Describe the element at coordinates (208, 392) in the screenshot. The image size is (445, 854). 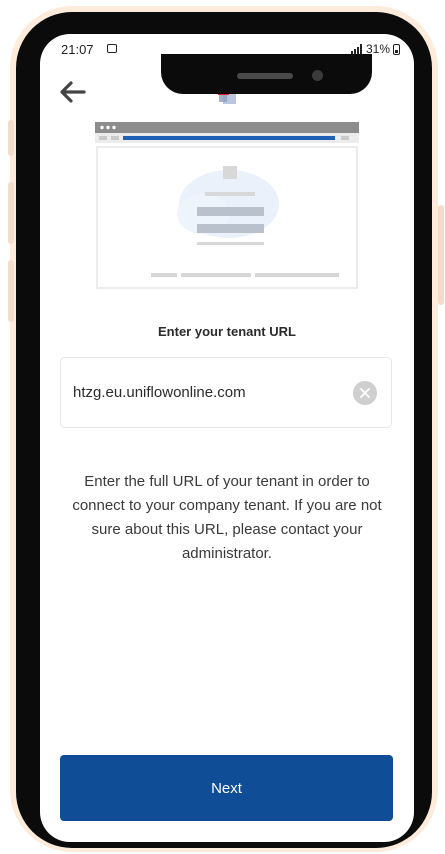
I see `tenant-url-input` at that location.